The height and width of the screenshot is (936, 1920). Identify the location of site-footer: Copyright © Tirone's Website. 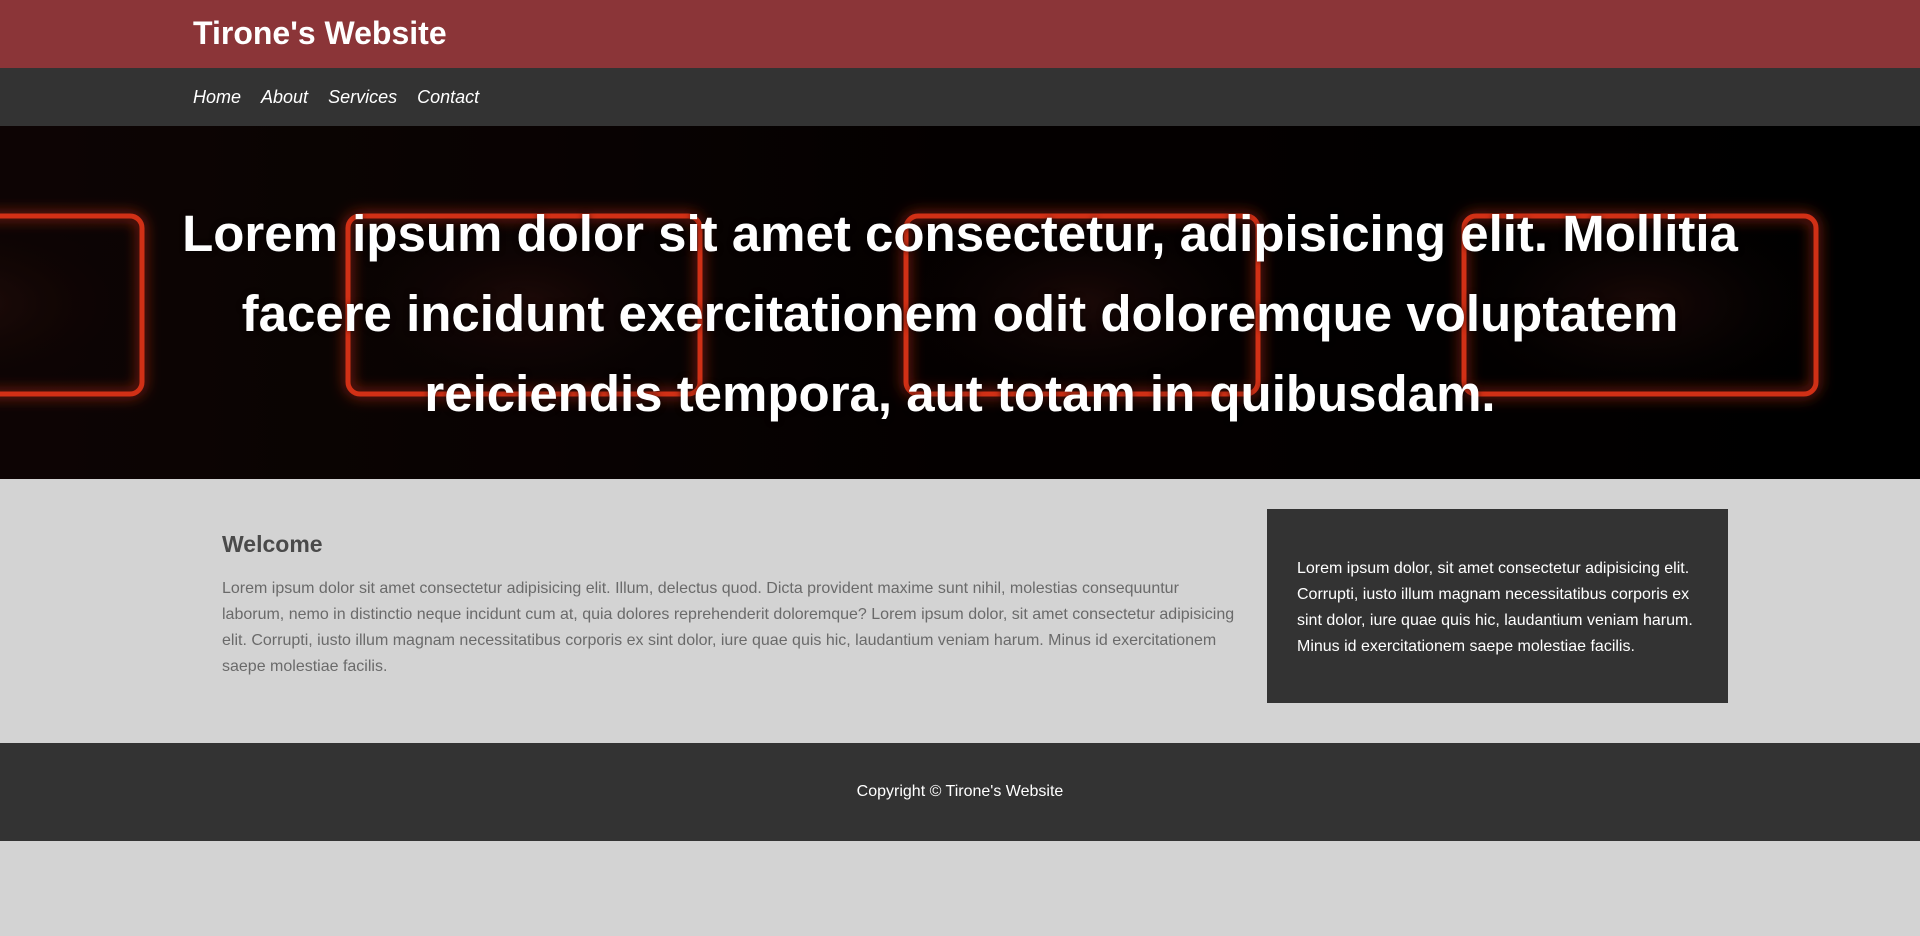
(960, 792).